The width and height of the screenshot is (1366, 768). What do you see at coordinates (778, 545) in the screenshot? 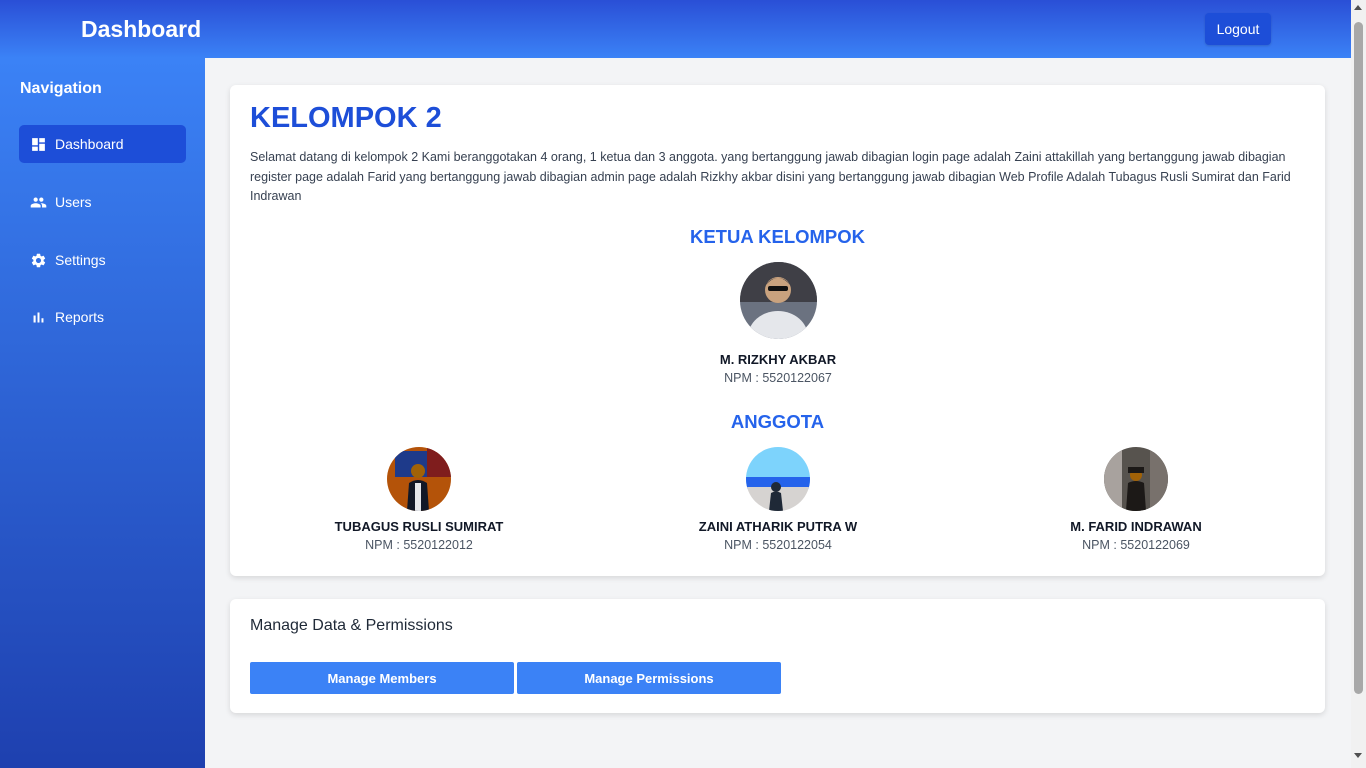
I see `member-npm: NPM : 5520122054` at bounding box center [778, 545].